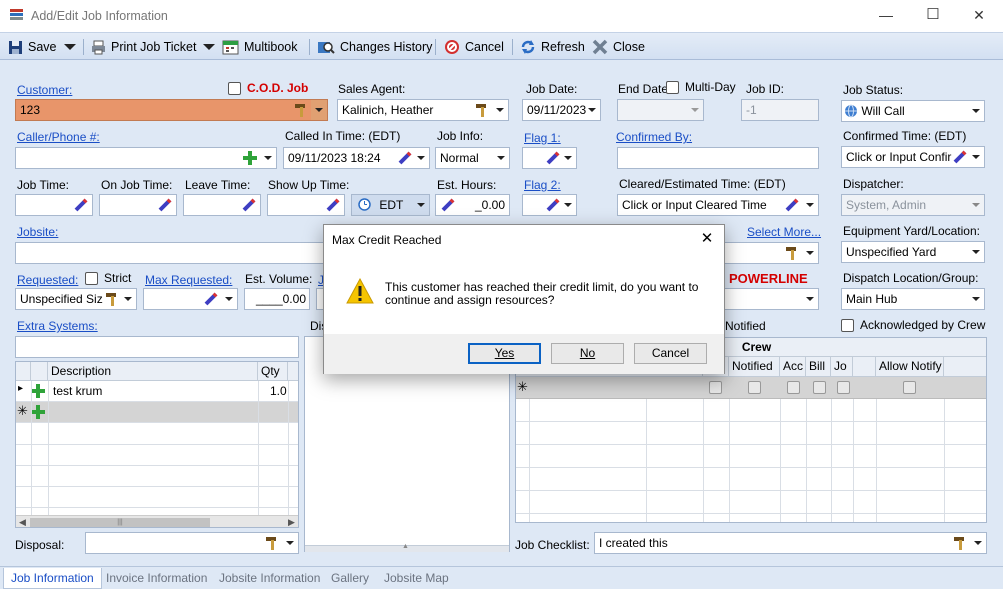 The width and height of the screenshot is (1003, 589). What do you see at coordinates (751, 388) in the screenshot?
I see `crew-new-row: ✳` at bounding box center [751, 388].